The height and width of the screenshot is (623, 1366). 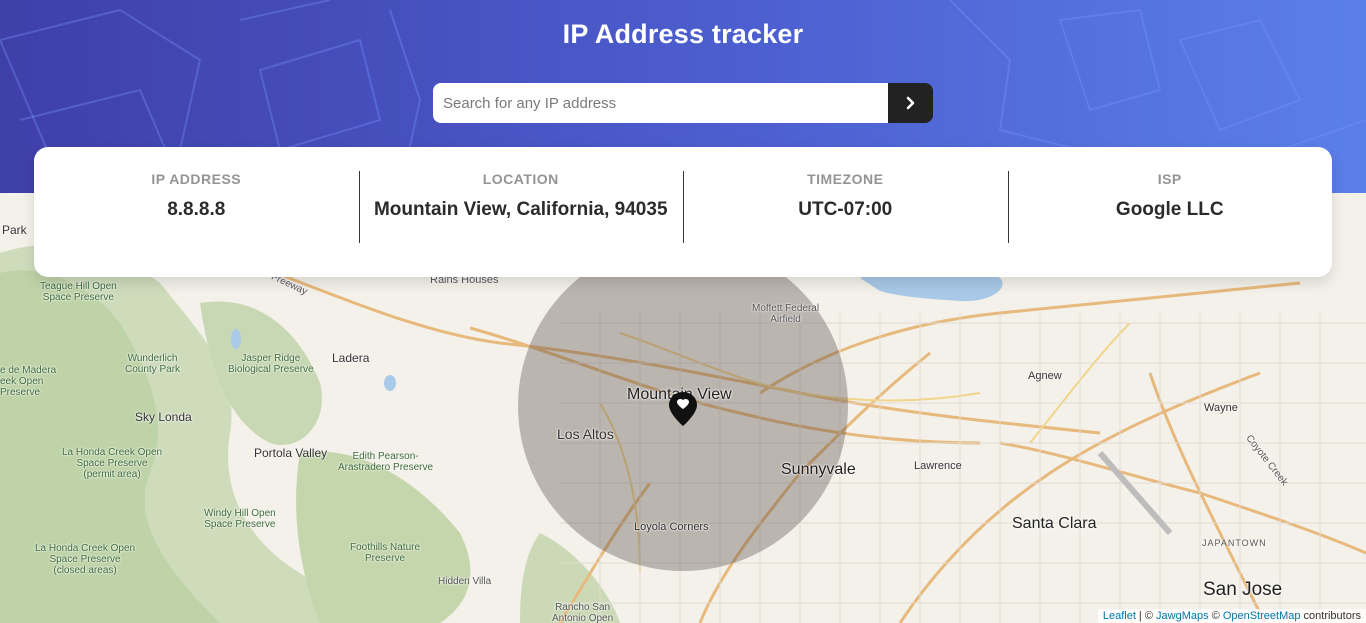 What do you see at coordinates (291, 453) in the screenshot?
I see `map-label: Portola Valley` at bounding box center [291, 453].